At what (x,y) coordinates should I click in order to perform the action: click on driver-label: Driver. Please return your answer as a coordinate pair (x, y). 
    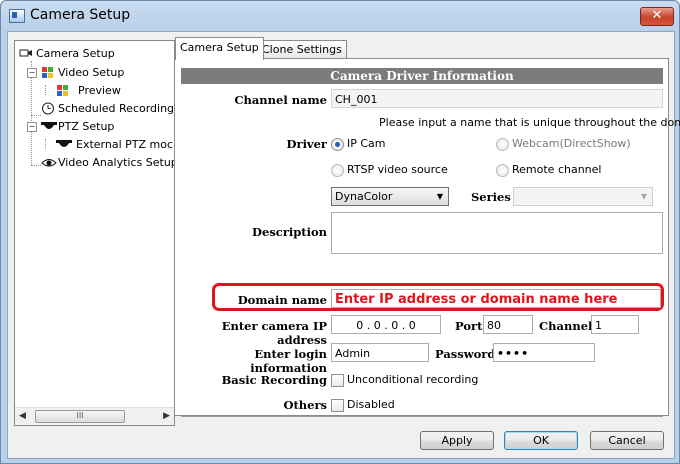
    Looking at the image, I should click on (306, 144).